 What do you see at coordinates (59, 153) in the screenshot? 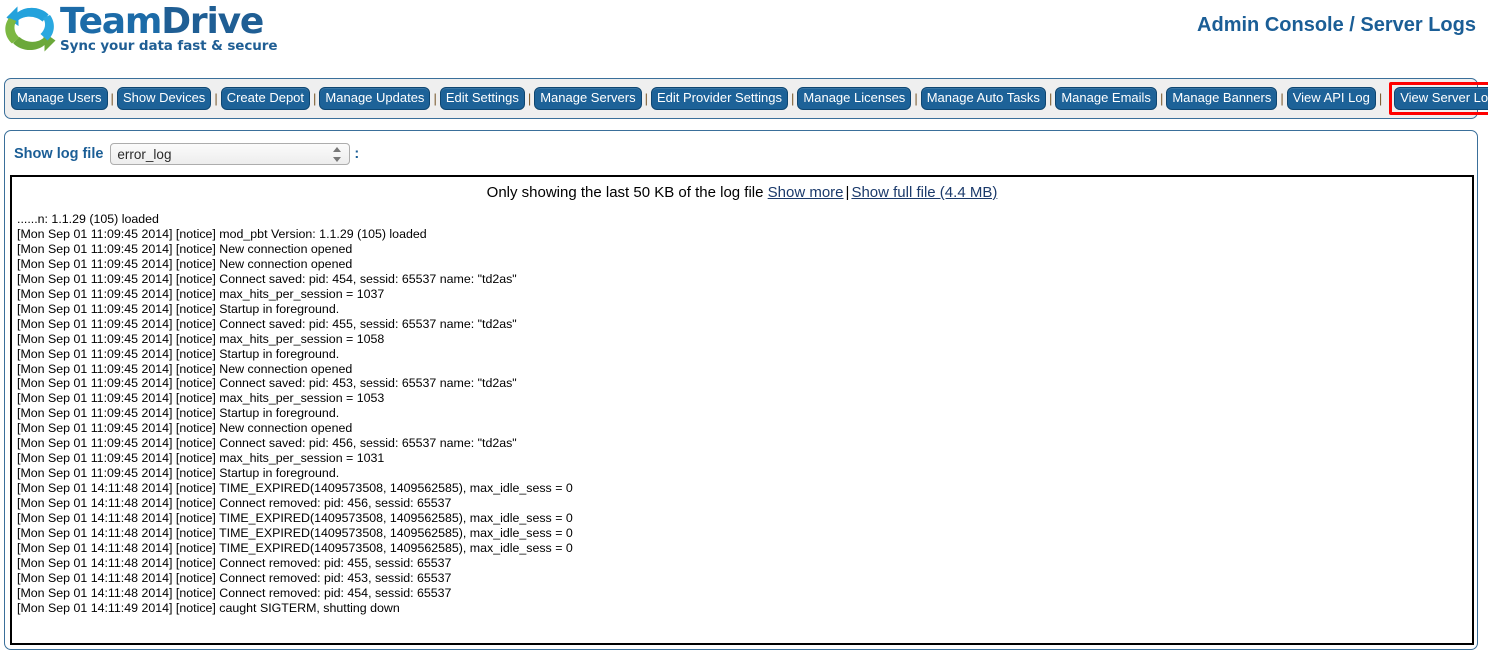
I see `show-log-file-label: Show log file` at bounding box center [59, 153].